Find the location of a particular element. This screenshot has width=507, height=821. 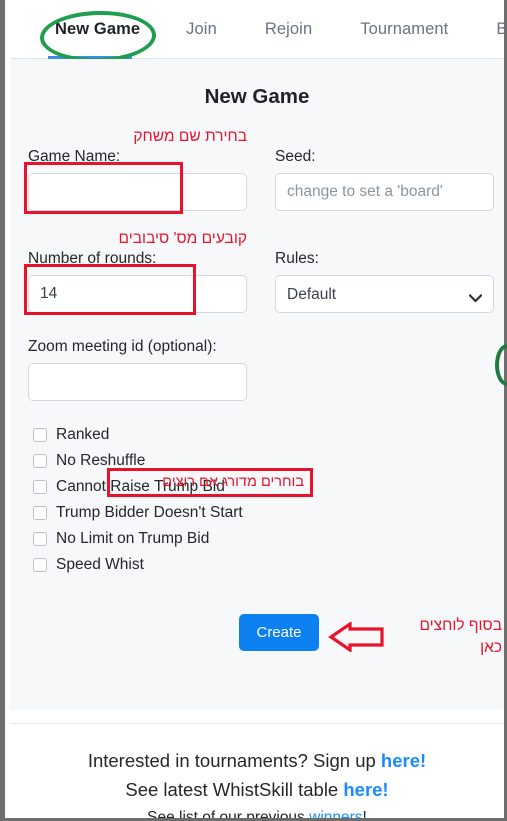

field-number-of-rounds: קובעים מס' סיבובים Number of rounds: is located at coordinates (137, 271).